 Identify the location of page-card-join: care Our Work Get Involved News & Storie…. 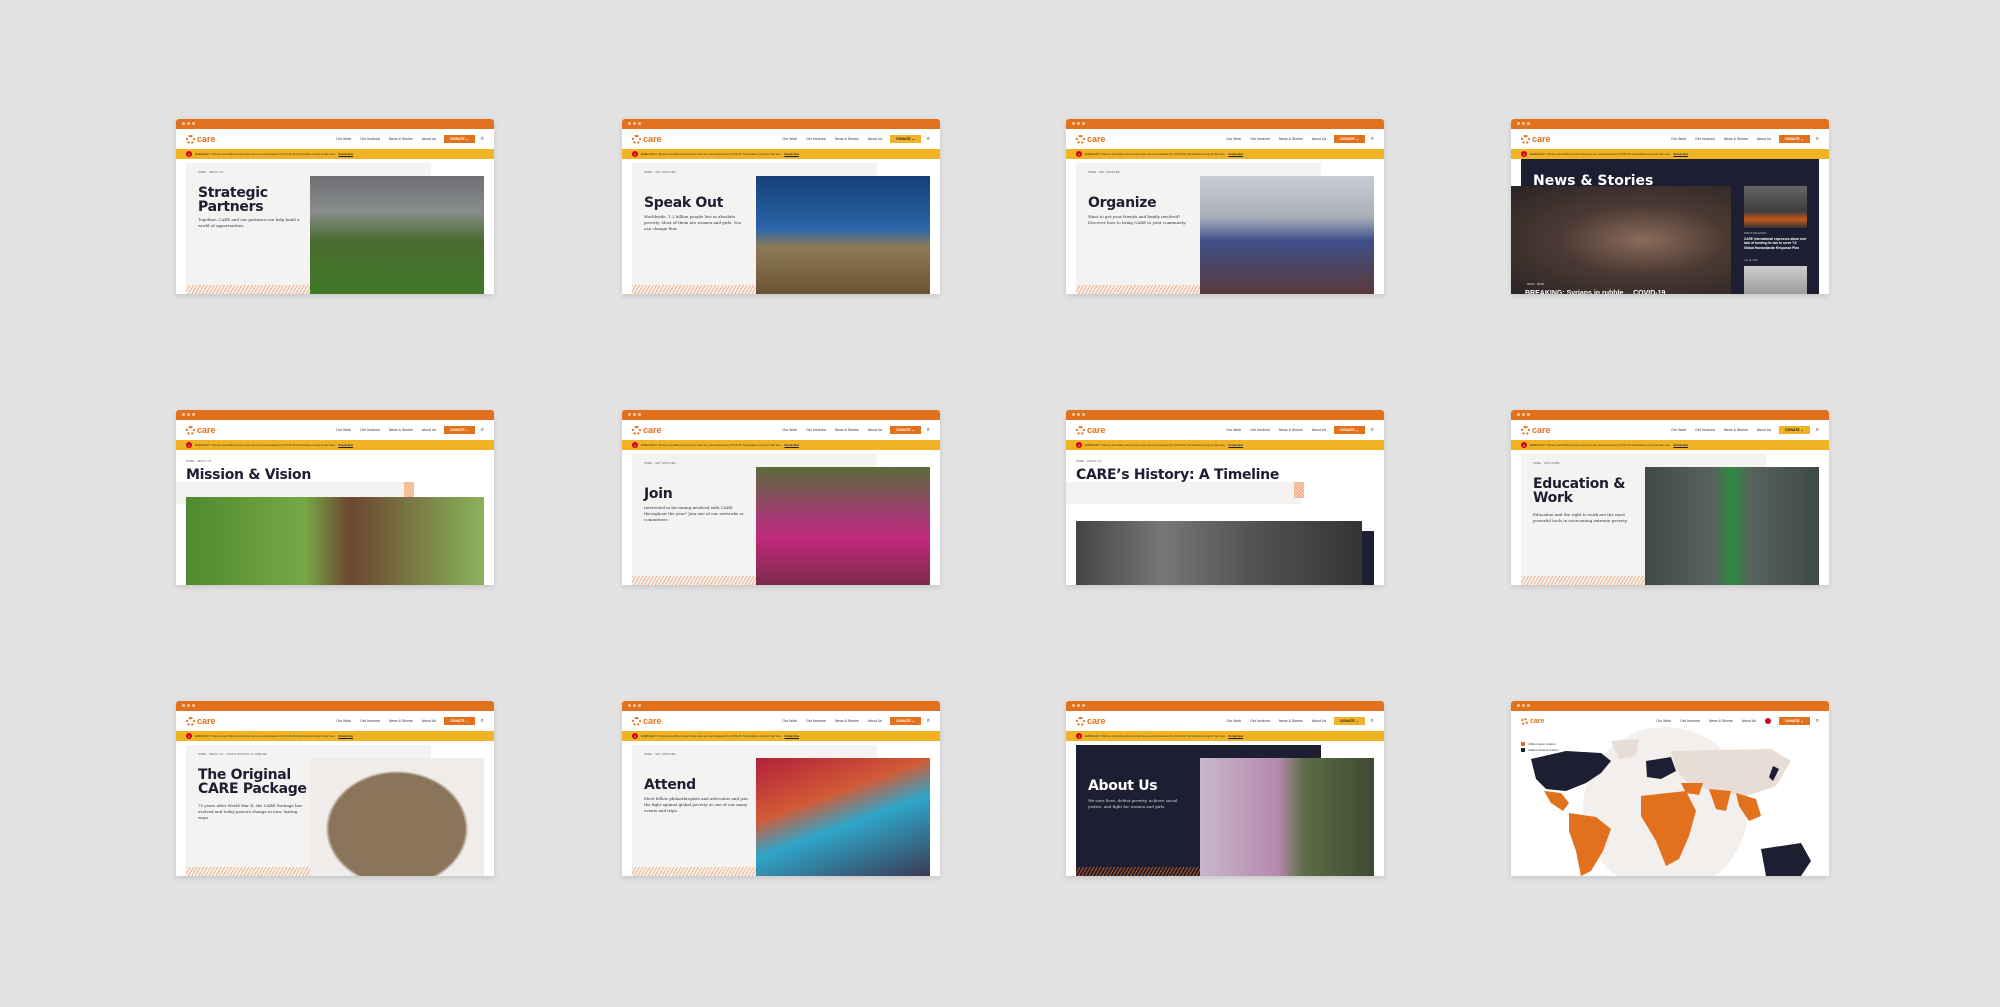
(781, 497).